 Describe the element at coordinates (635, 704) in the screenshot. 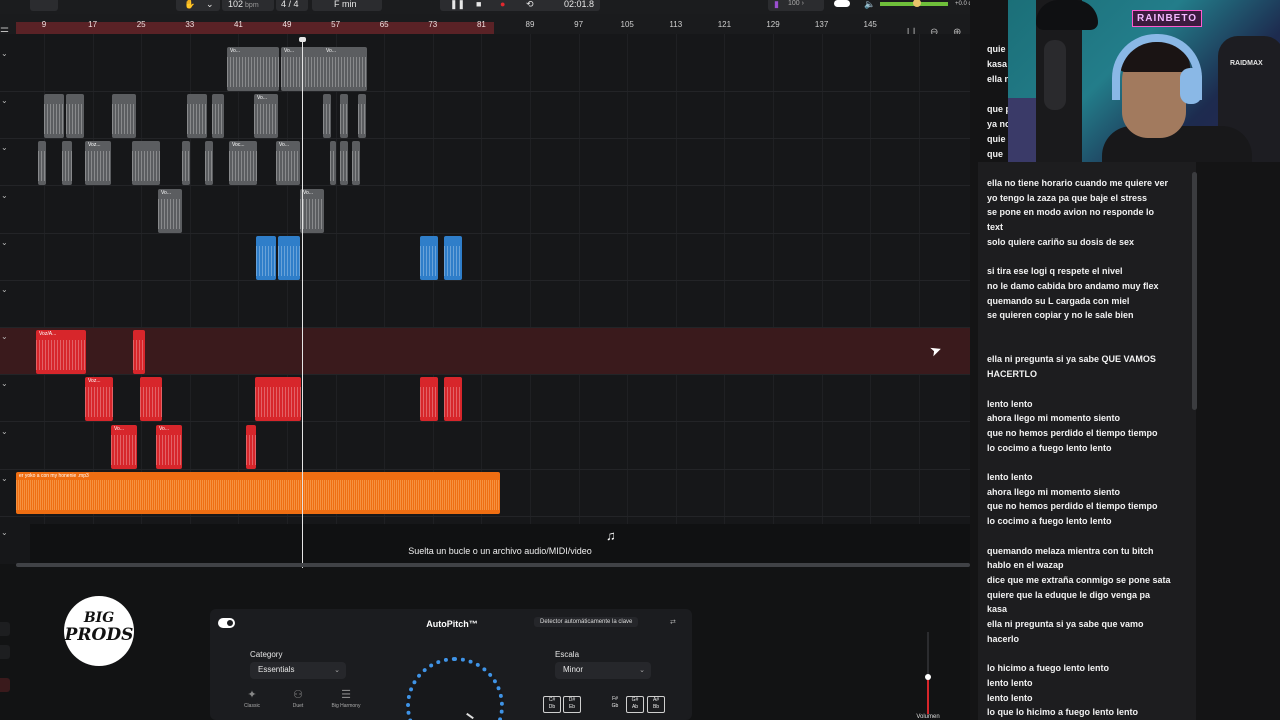

I see `key-button-g-sharp: G# Ab` at that location.